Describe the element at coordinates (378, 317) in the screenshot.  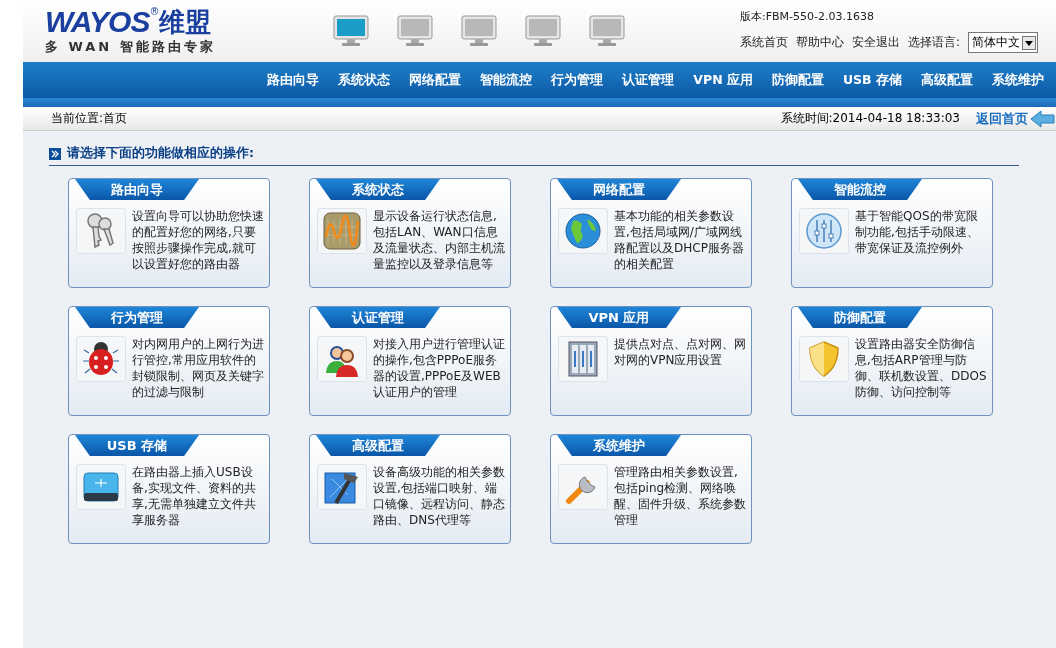
I see `card-title-tab: 认证管理` at that location.